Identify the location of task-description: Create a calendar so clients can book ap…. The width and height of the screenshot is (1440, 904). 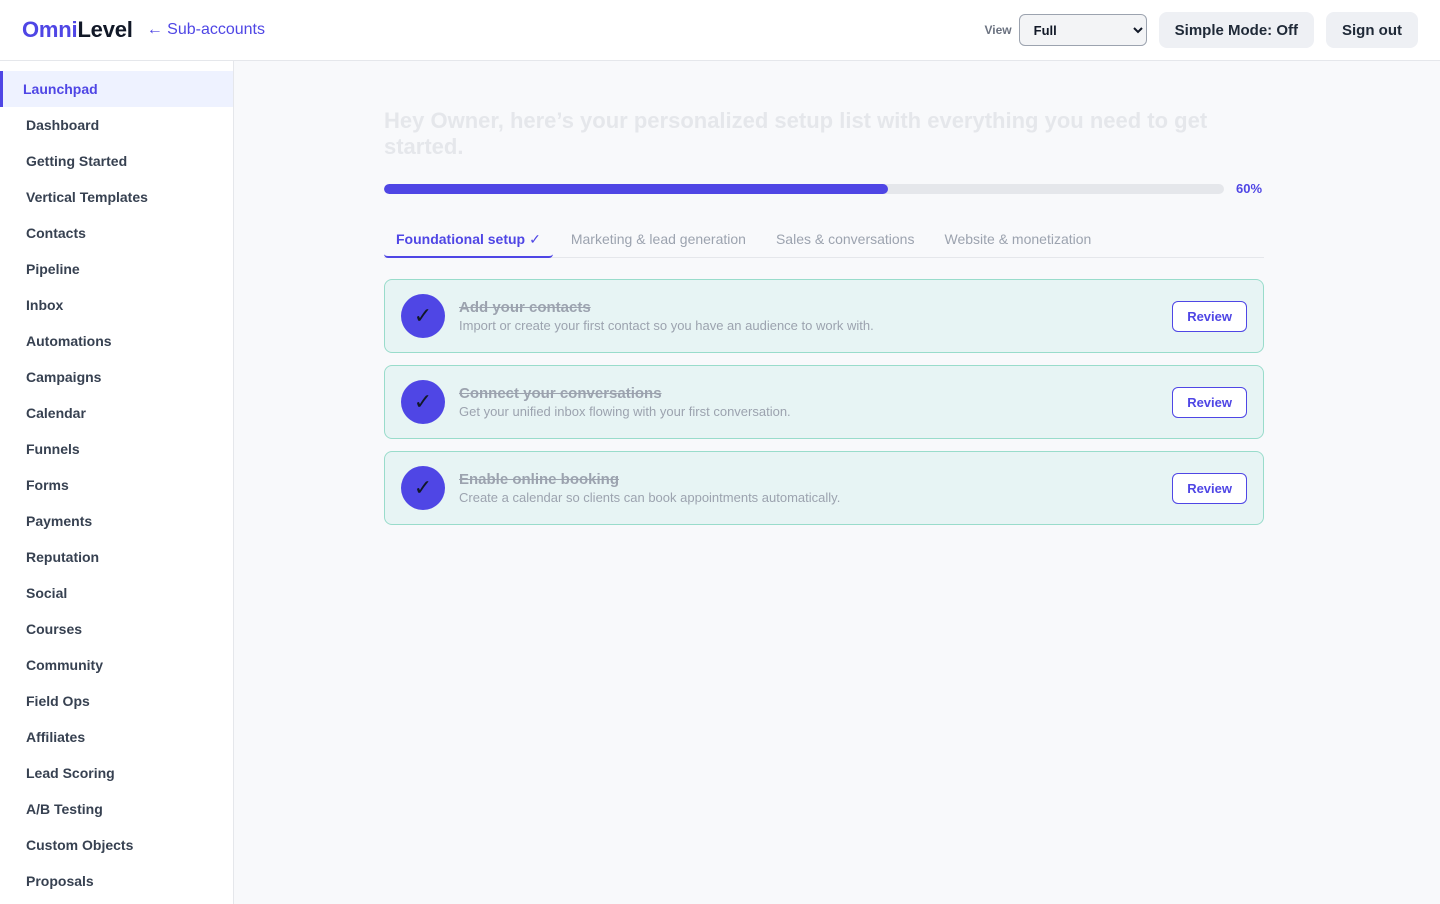
(650, 497).